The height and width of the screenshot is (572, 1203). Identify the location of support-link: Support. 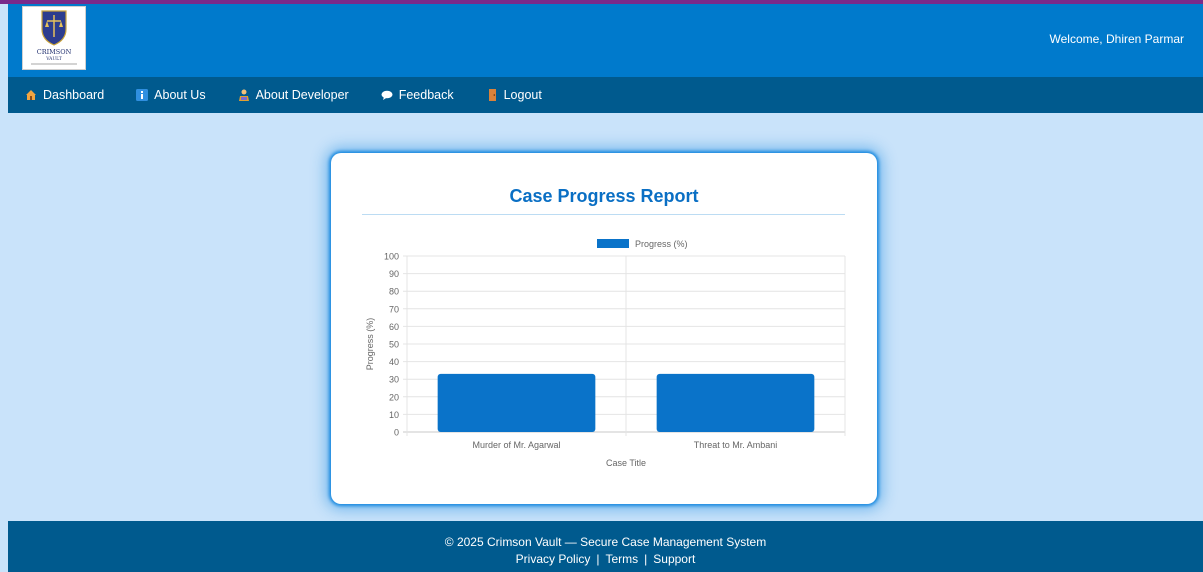
(674, 559).